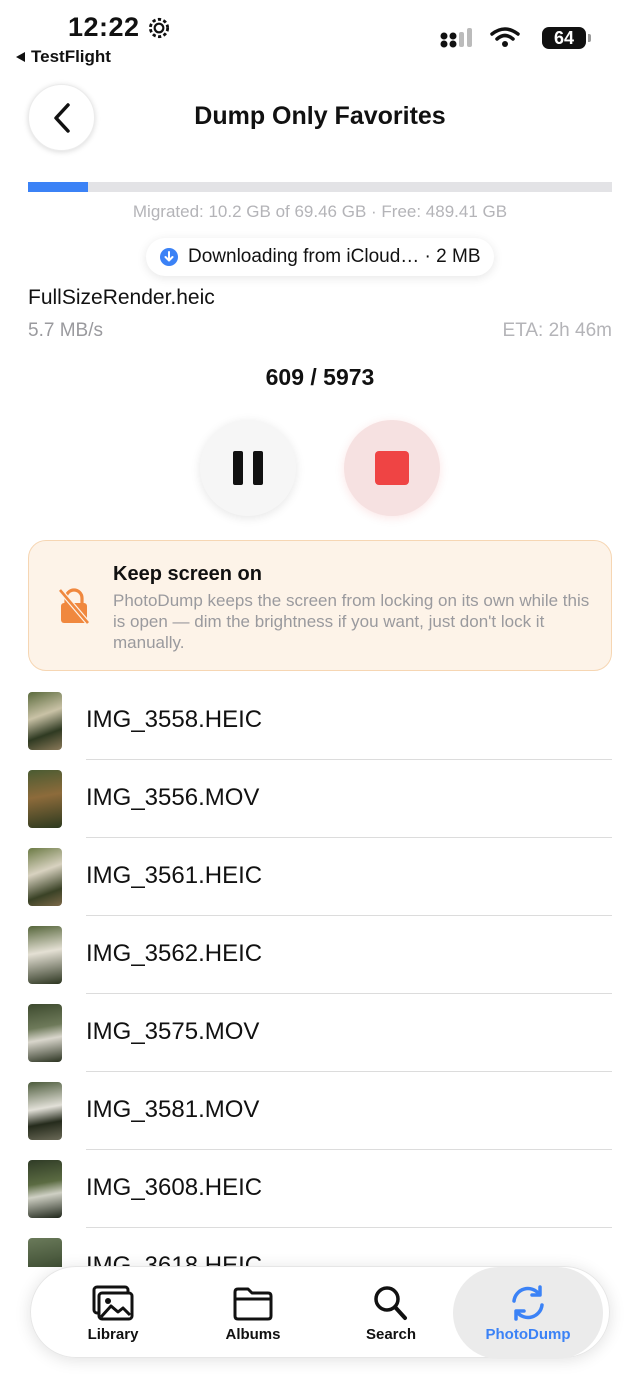 This screenshot has width=640, height=1385. What do you see at coordinates (320, 377) in the screenshot?
I see `item-counter: 609 / 5973` at bounding box center [320, 377].